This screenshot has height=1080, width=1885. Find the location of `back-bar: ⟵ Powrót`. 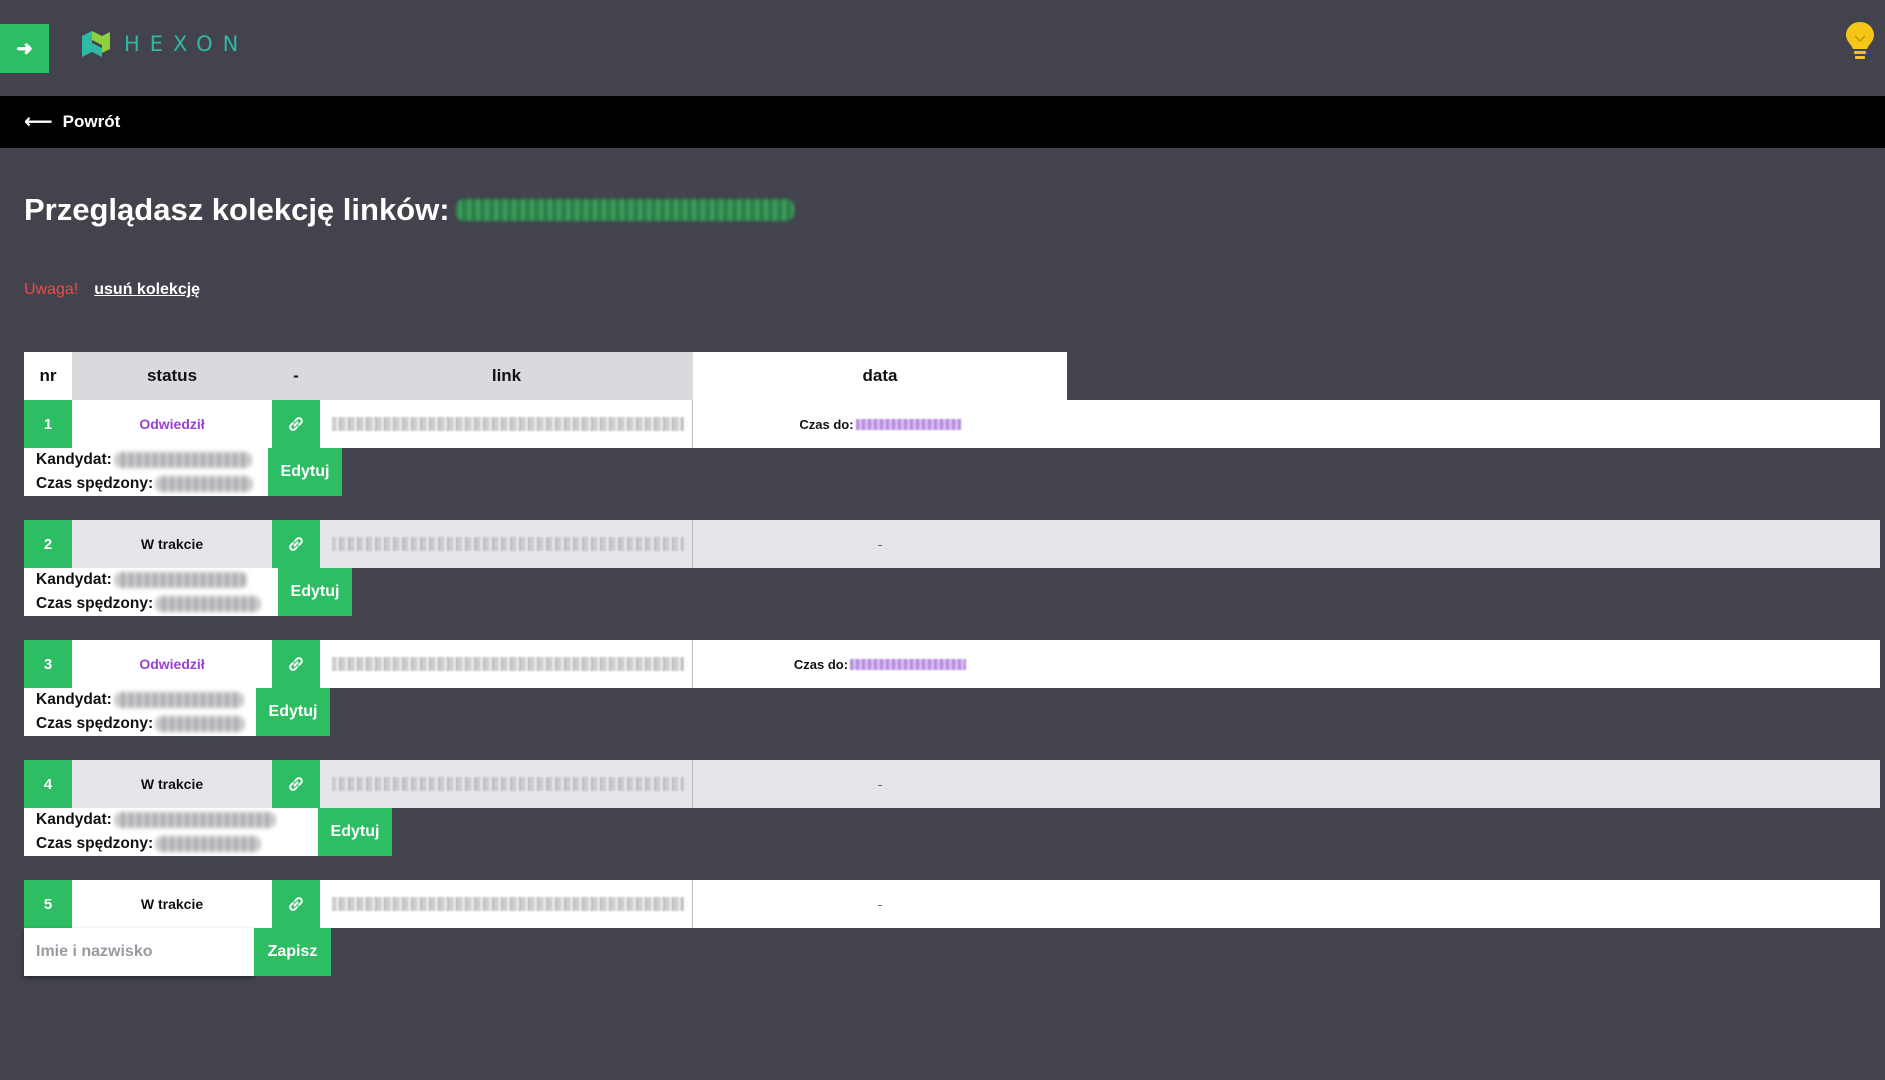

back-bar: ⟵ Powrót is located at coordinates (942, 122).